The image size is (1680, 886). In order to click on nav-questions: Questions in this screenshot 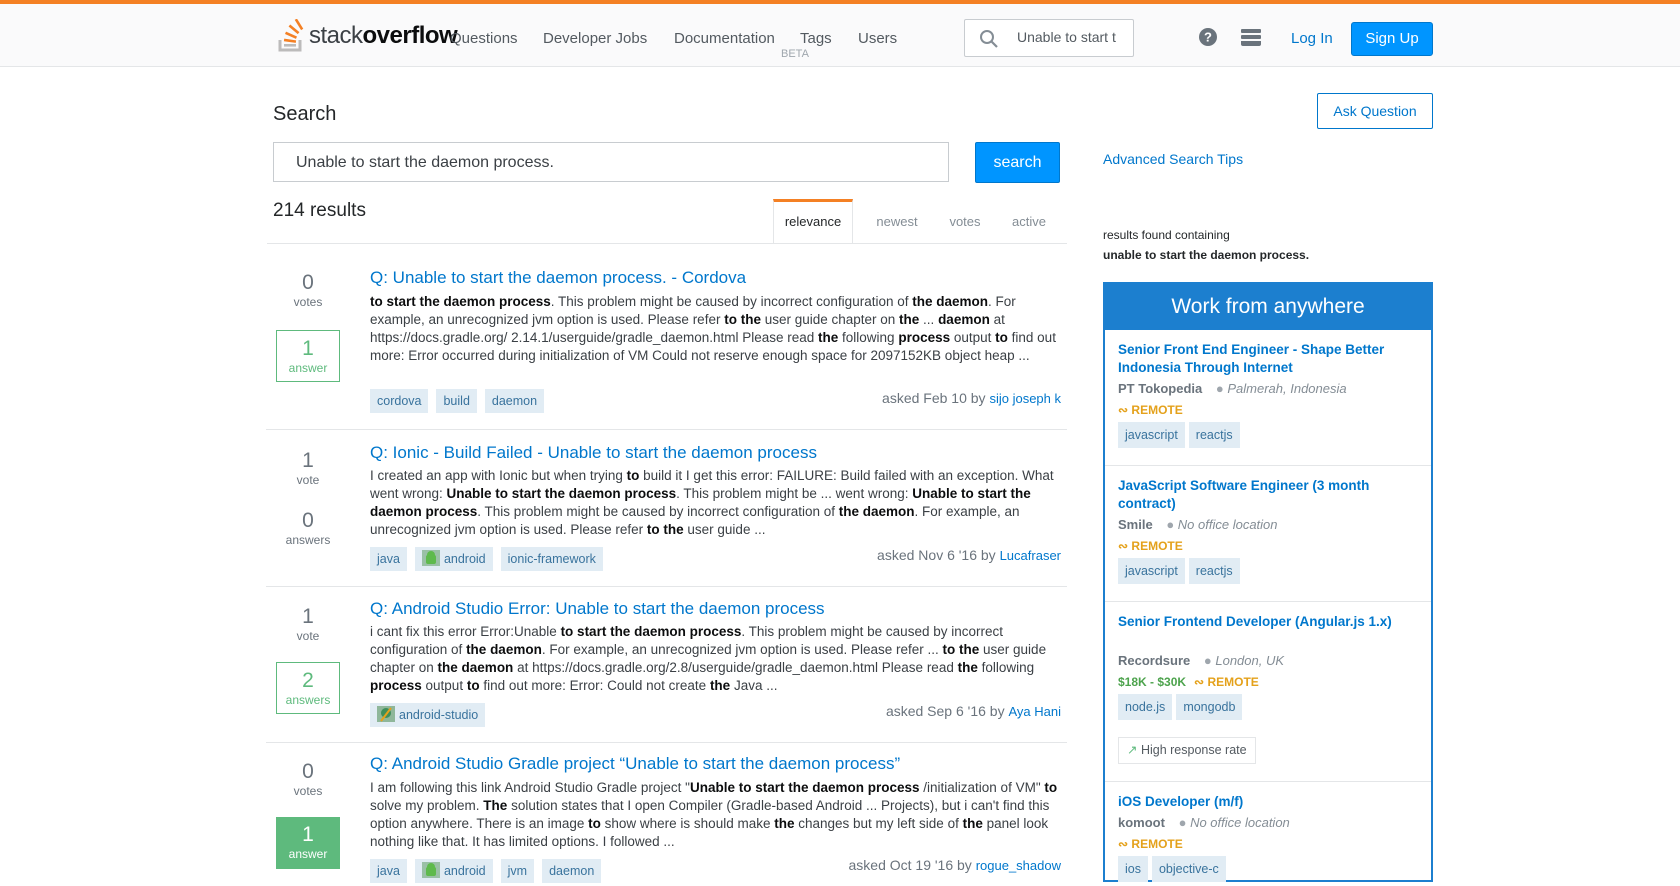, I will do `click(484, 38)`.